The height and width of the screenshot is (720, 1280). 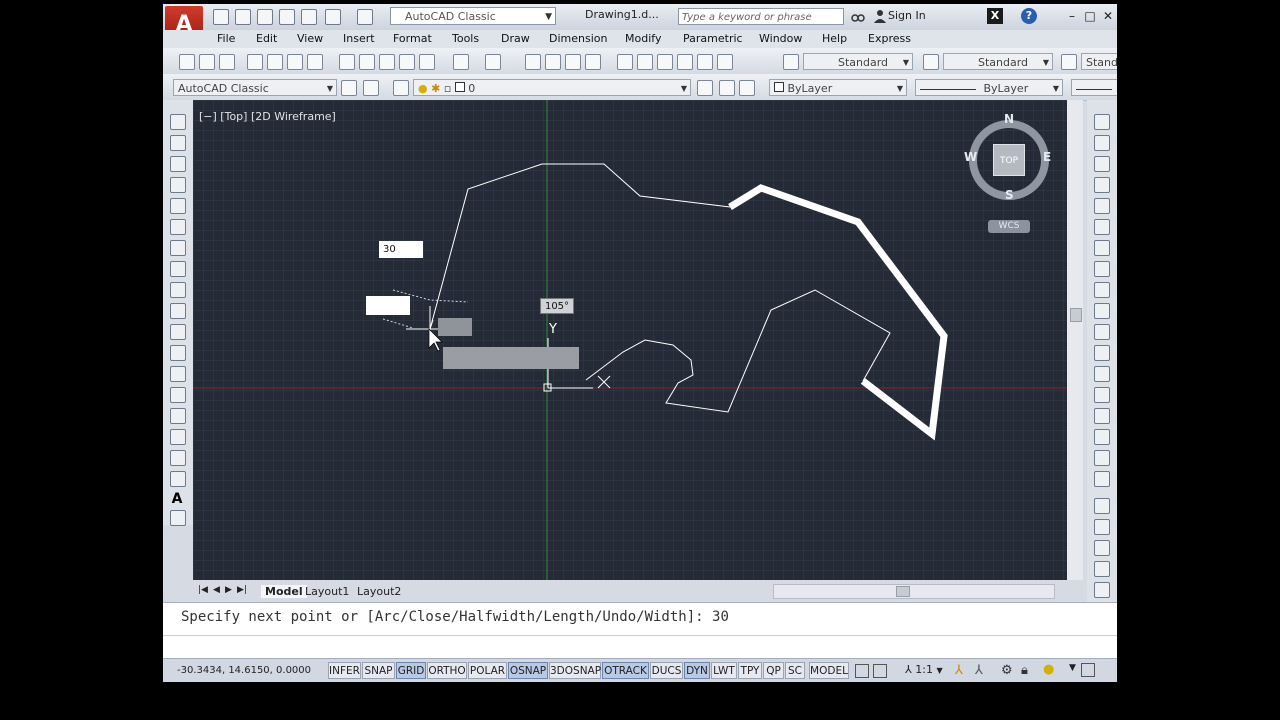 I want to click on send-under-icon, so click(x=1102, y=569).